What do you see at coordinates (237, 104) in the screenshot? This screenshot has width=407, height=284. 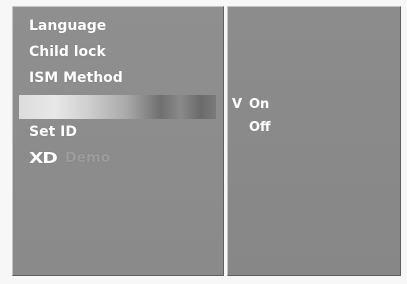 I see `check-mark-icon: V` at bounding box center [237, 104].